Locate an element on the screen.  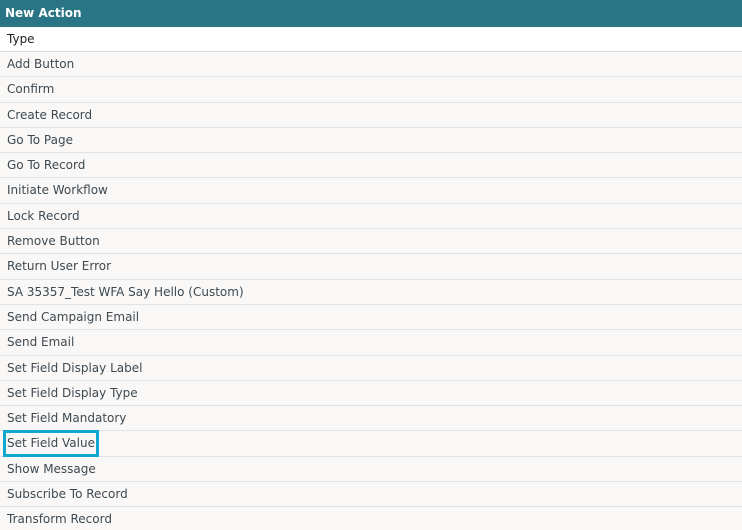
list-item-label: Return User Error is located at coordinates (59, 266).